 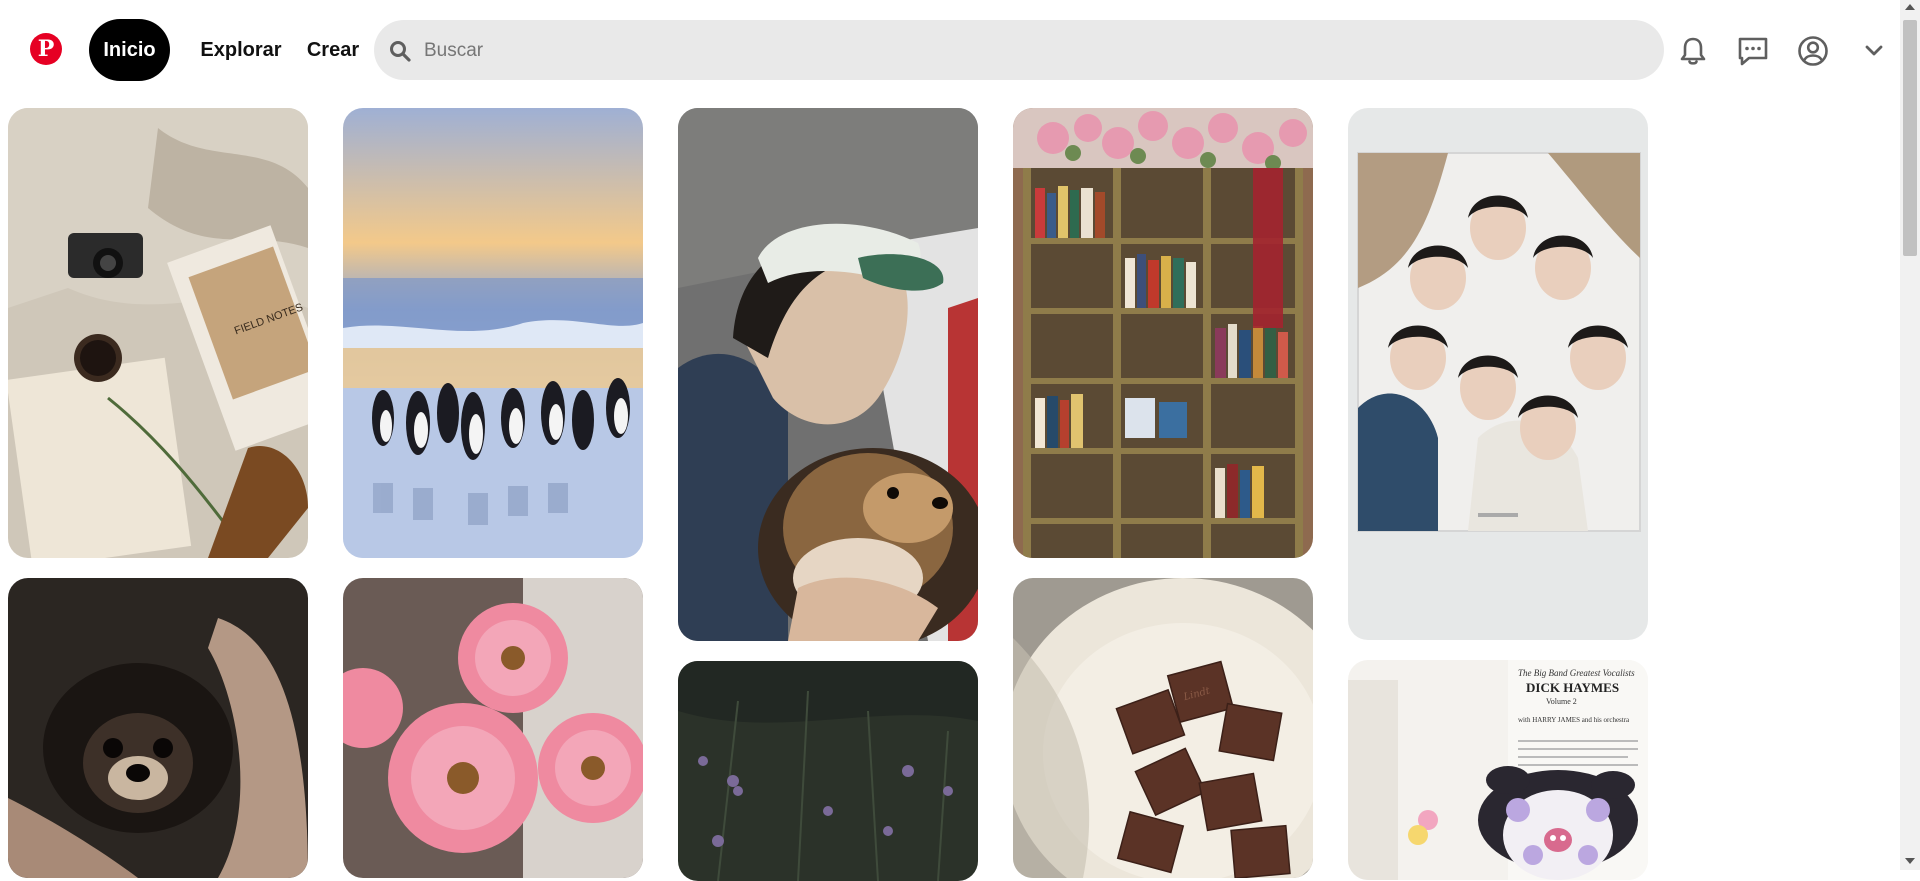 I want to click on record-with-text: with HARRY JAMES and his orchestra, so click(x=1574, y=720).